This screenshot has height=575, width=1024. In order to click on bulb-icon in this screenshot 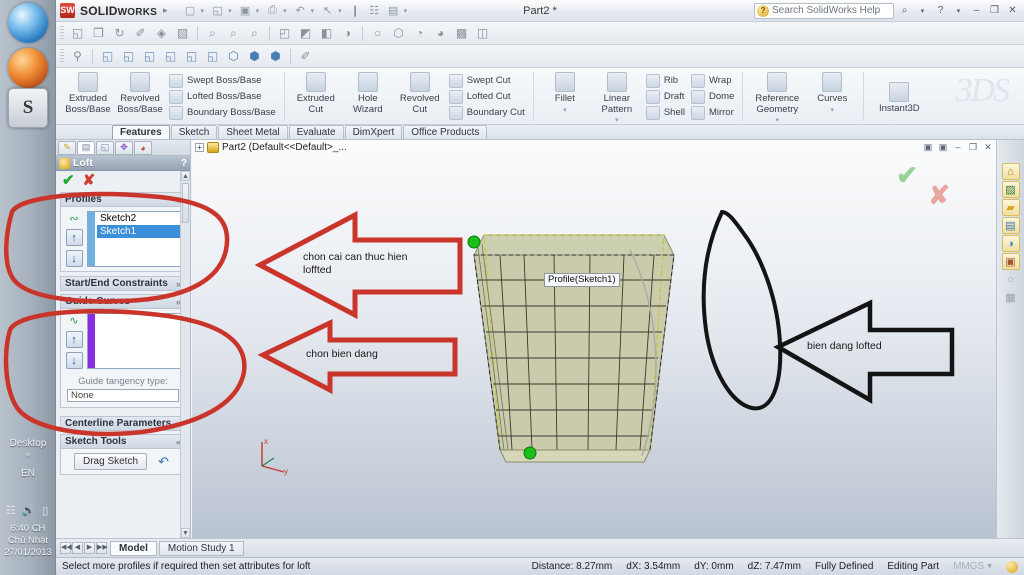, I will do `click(1012, 566)`.